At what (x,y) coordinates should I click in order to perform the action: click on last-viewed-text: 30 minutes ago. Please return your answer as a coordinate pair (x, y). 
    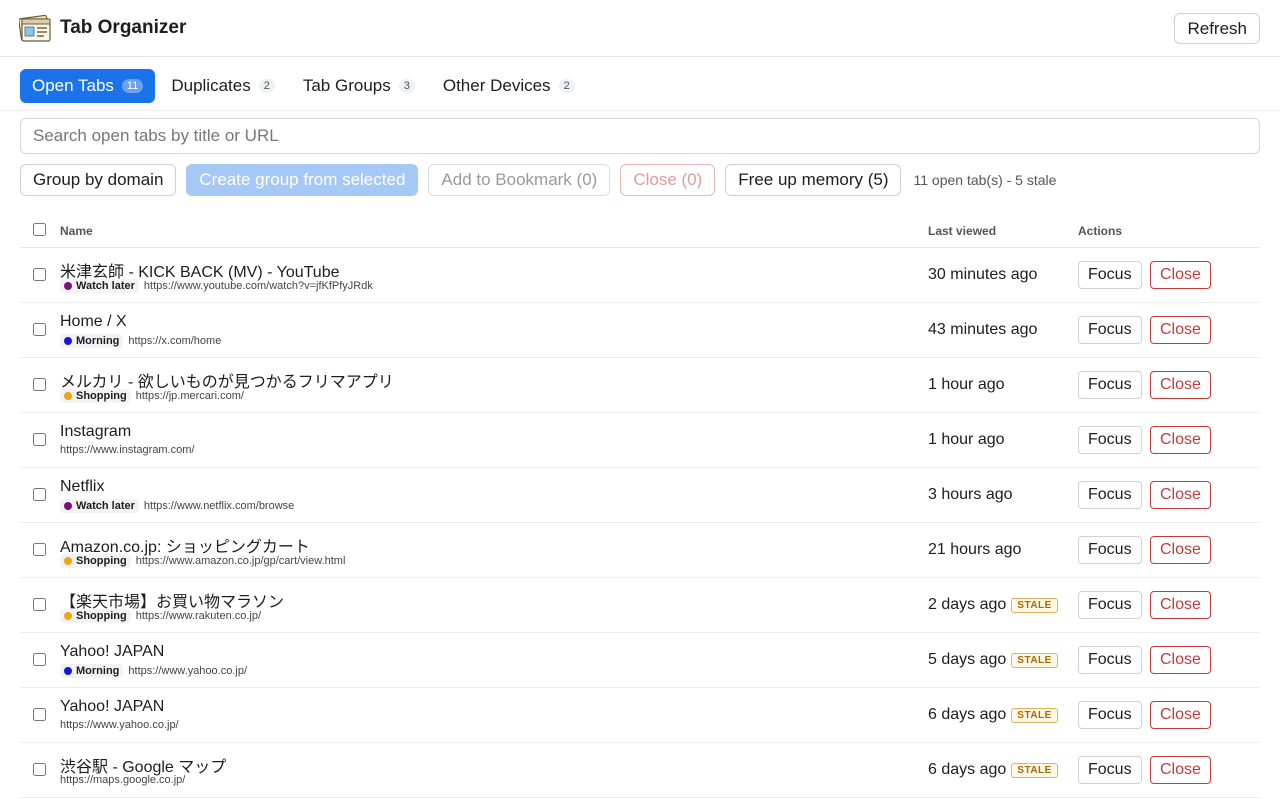
    Looking at the image, I should click on (983, 274).